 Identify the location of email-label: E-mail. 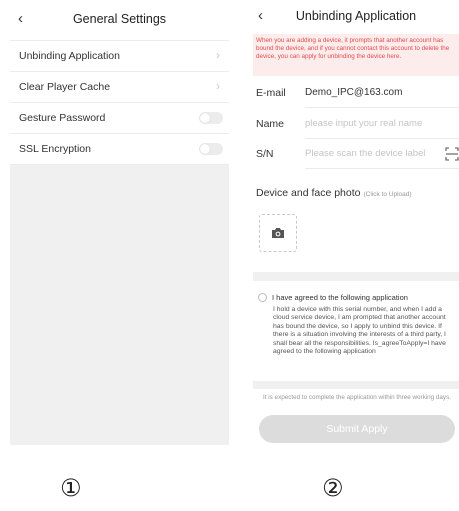
(271, 93).